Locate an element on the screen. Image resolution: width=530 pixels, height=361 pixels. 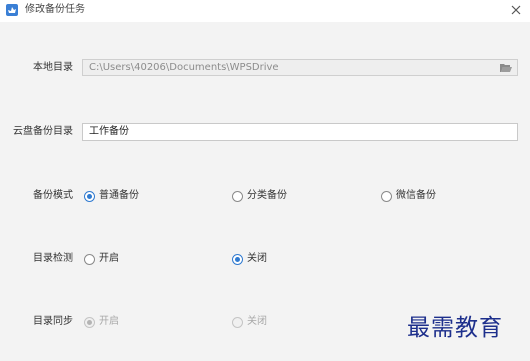
local-dir-field: C:\Users\40206\Documents\WPSDrive is located at coordinates (300, 67).